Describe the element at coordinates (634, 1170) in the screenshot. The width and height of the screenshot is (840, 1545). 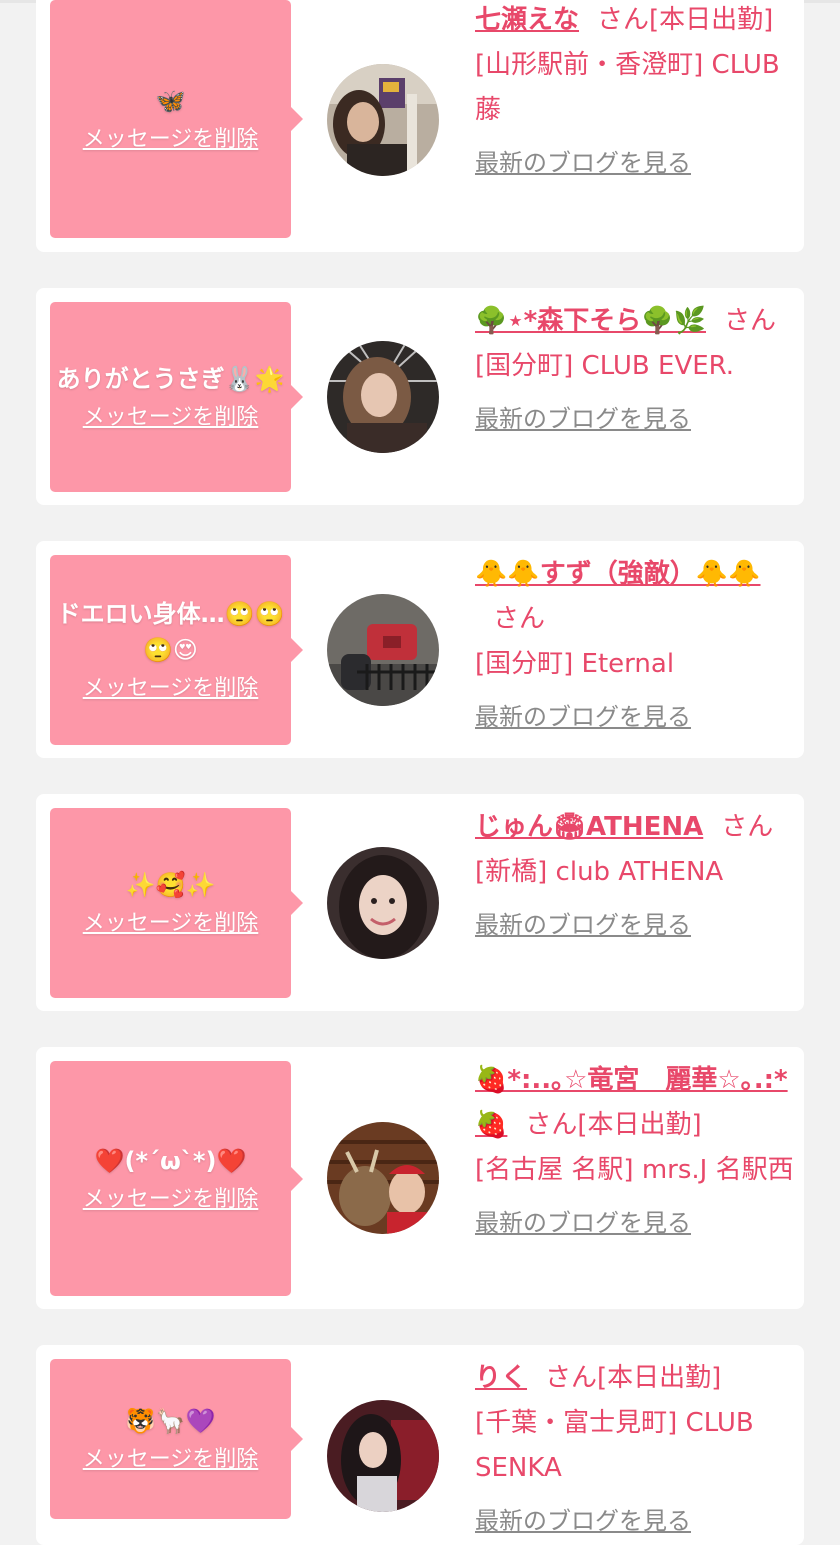
I see `shop-info: [名古屋 名駅] mrs.J 名駅西` at that location.